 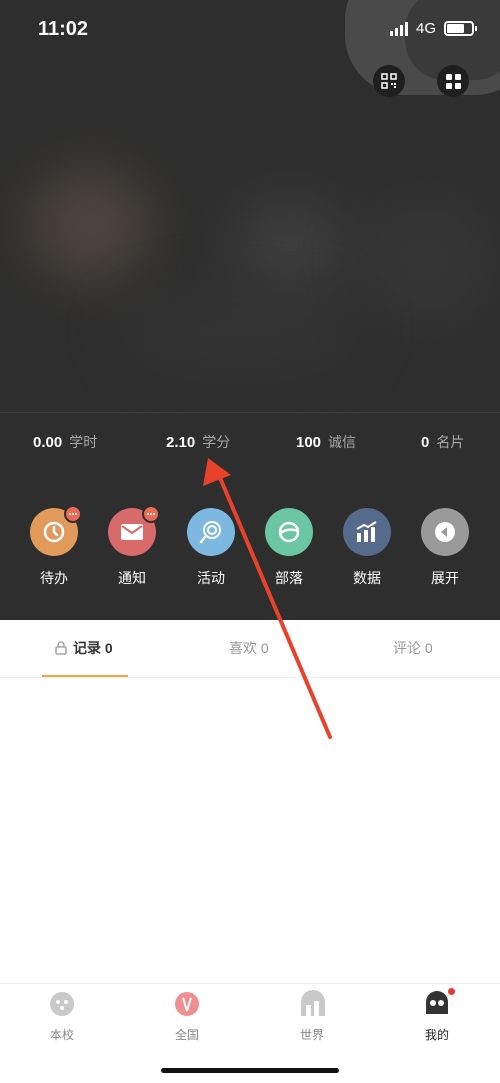 I want to click on nav-school: 本校, so click(x=62, y=1016).